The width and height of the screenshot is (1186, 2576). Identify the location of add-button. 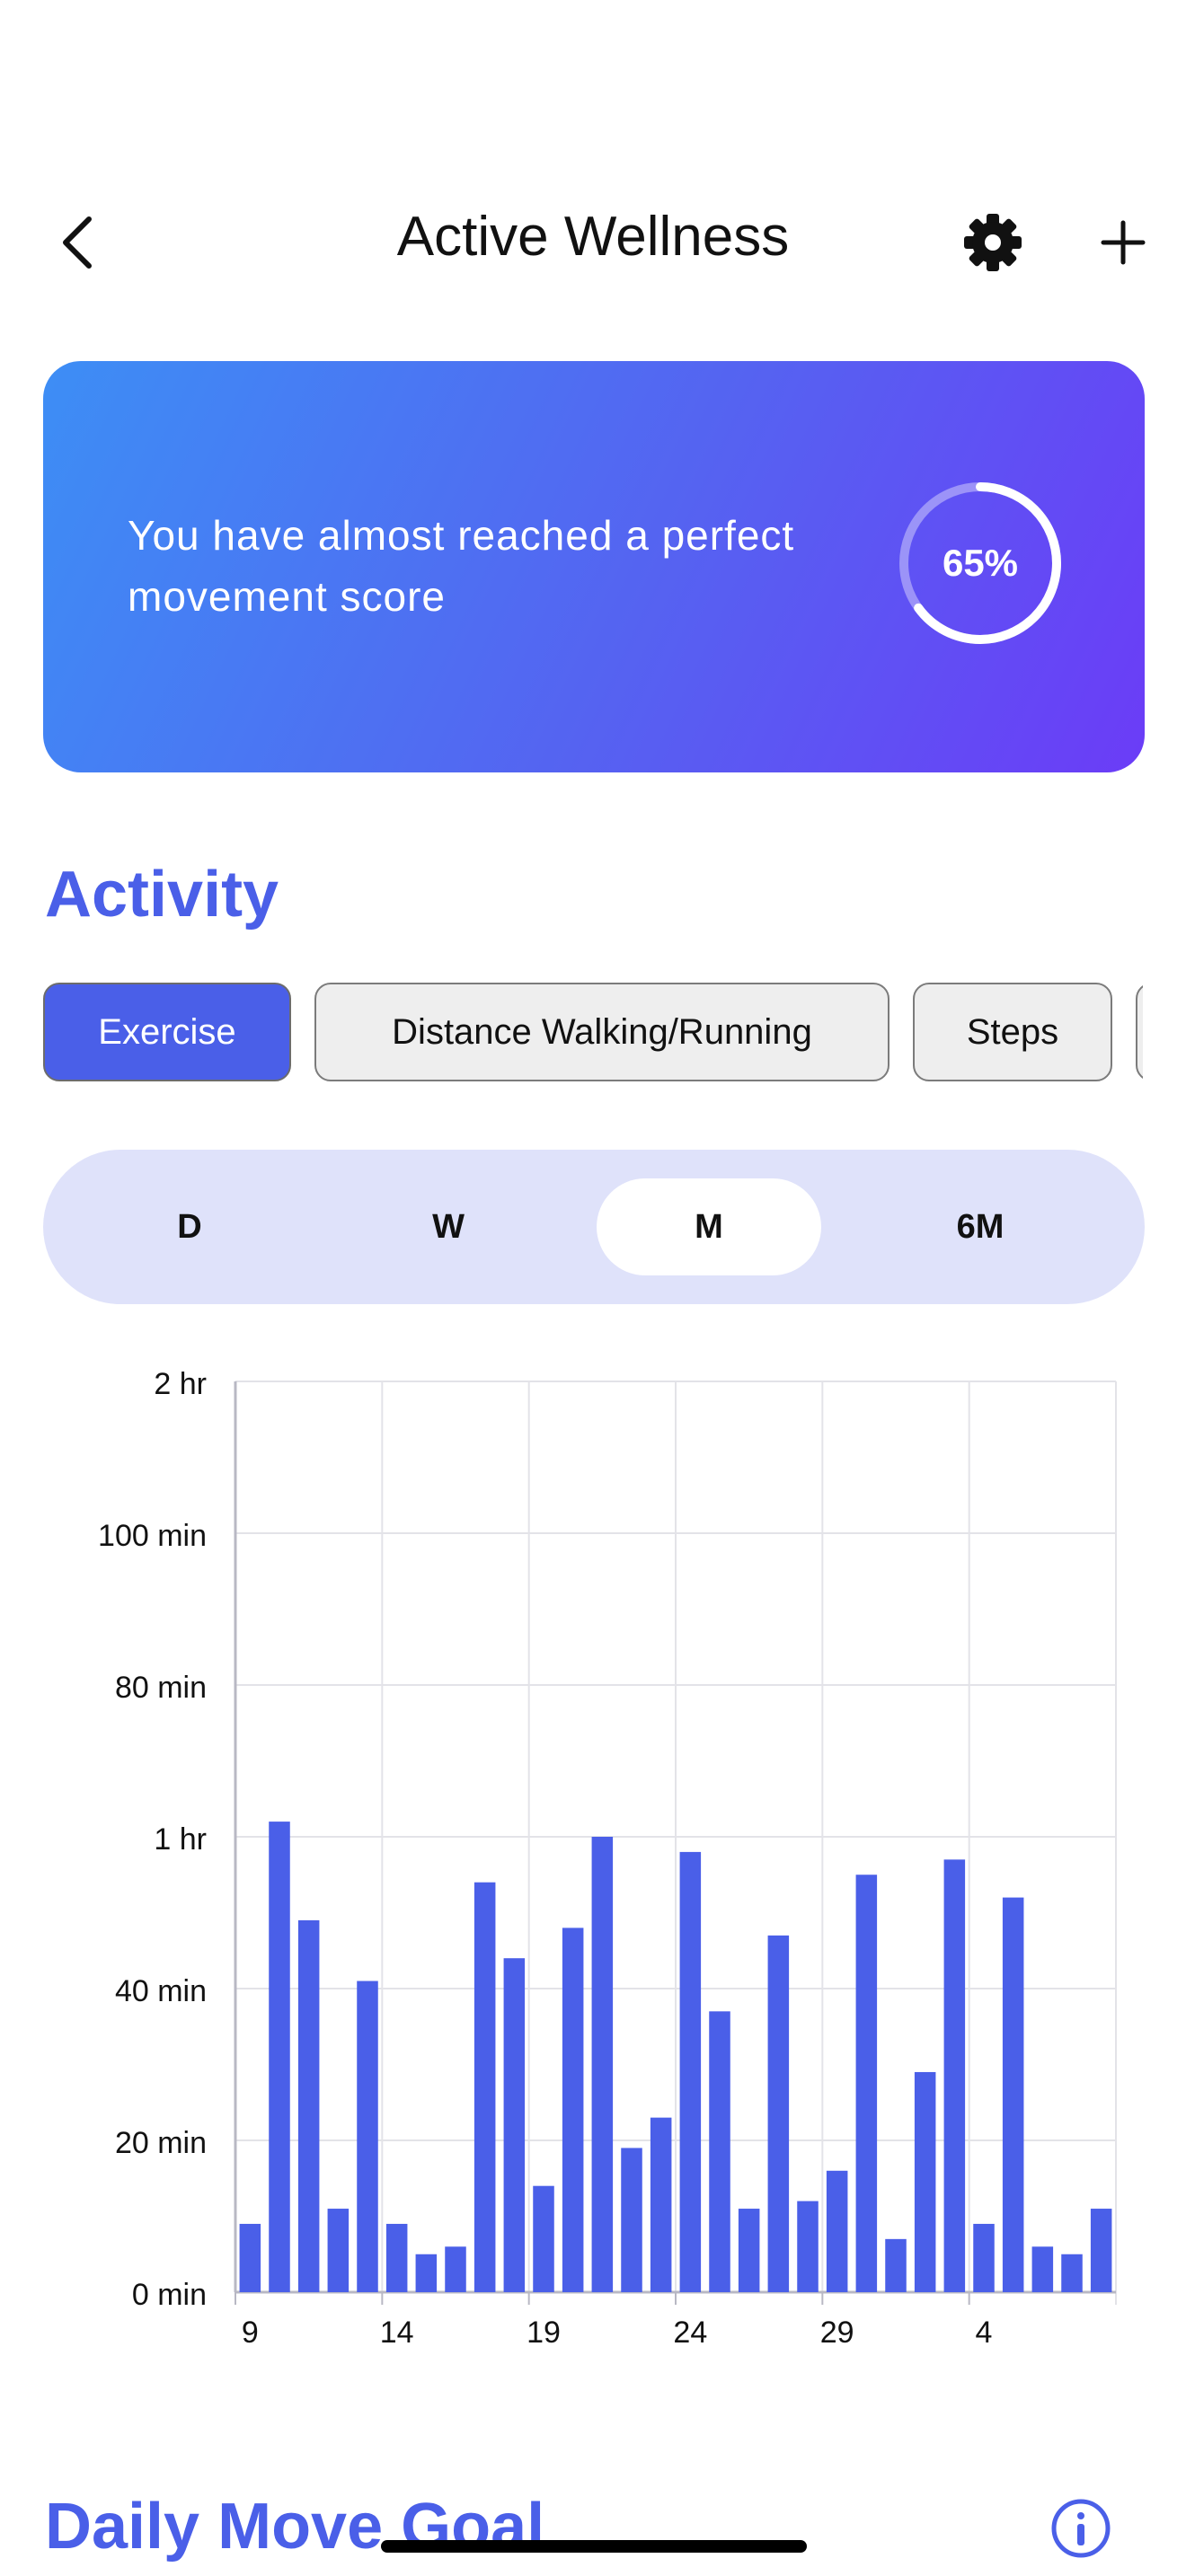
(1123, 242).